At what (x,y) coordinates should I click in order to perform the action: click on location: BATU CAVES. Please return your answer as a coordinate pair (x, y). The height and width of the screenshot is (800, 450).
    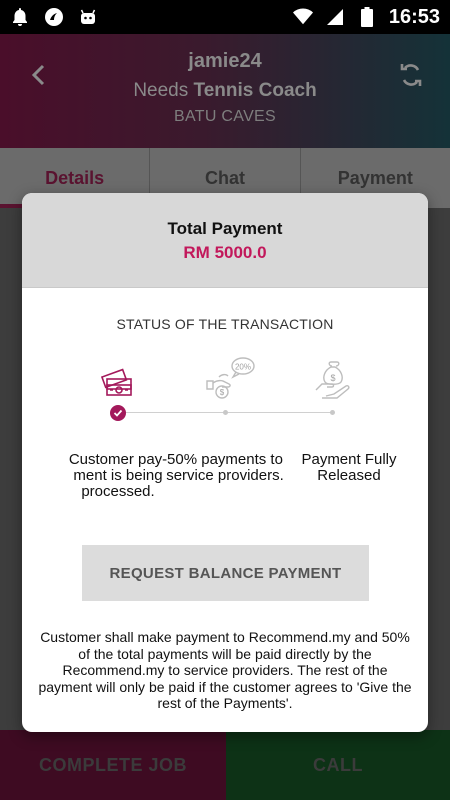
    Looking at the image, I should click on (225, 116).